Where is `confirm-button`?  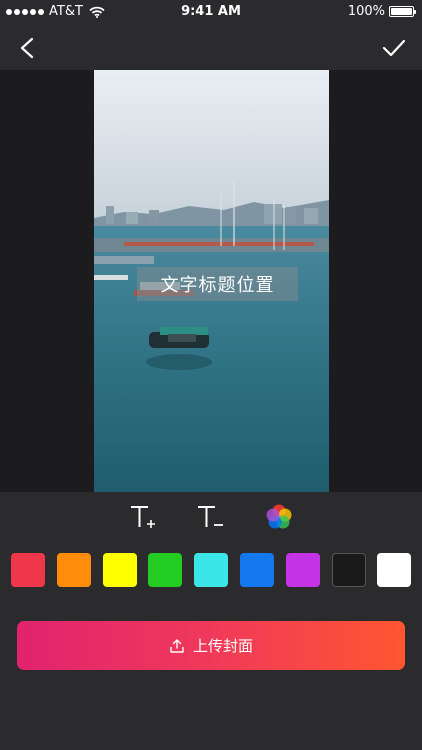
confirm-button is located at coordinates (394, 48).